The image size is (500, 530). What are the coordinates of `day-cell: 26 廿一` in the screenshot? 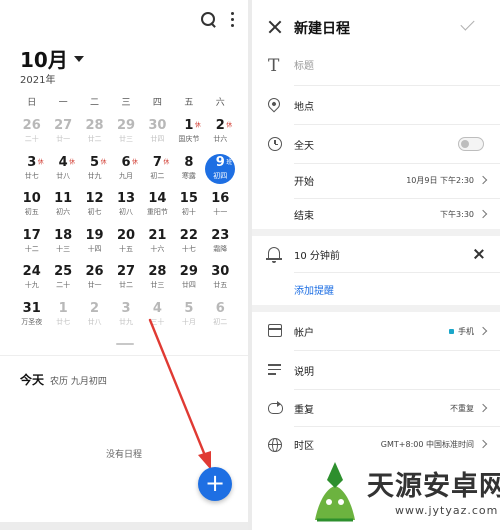 It's located at (94, 280).